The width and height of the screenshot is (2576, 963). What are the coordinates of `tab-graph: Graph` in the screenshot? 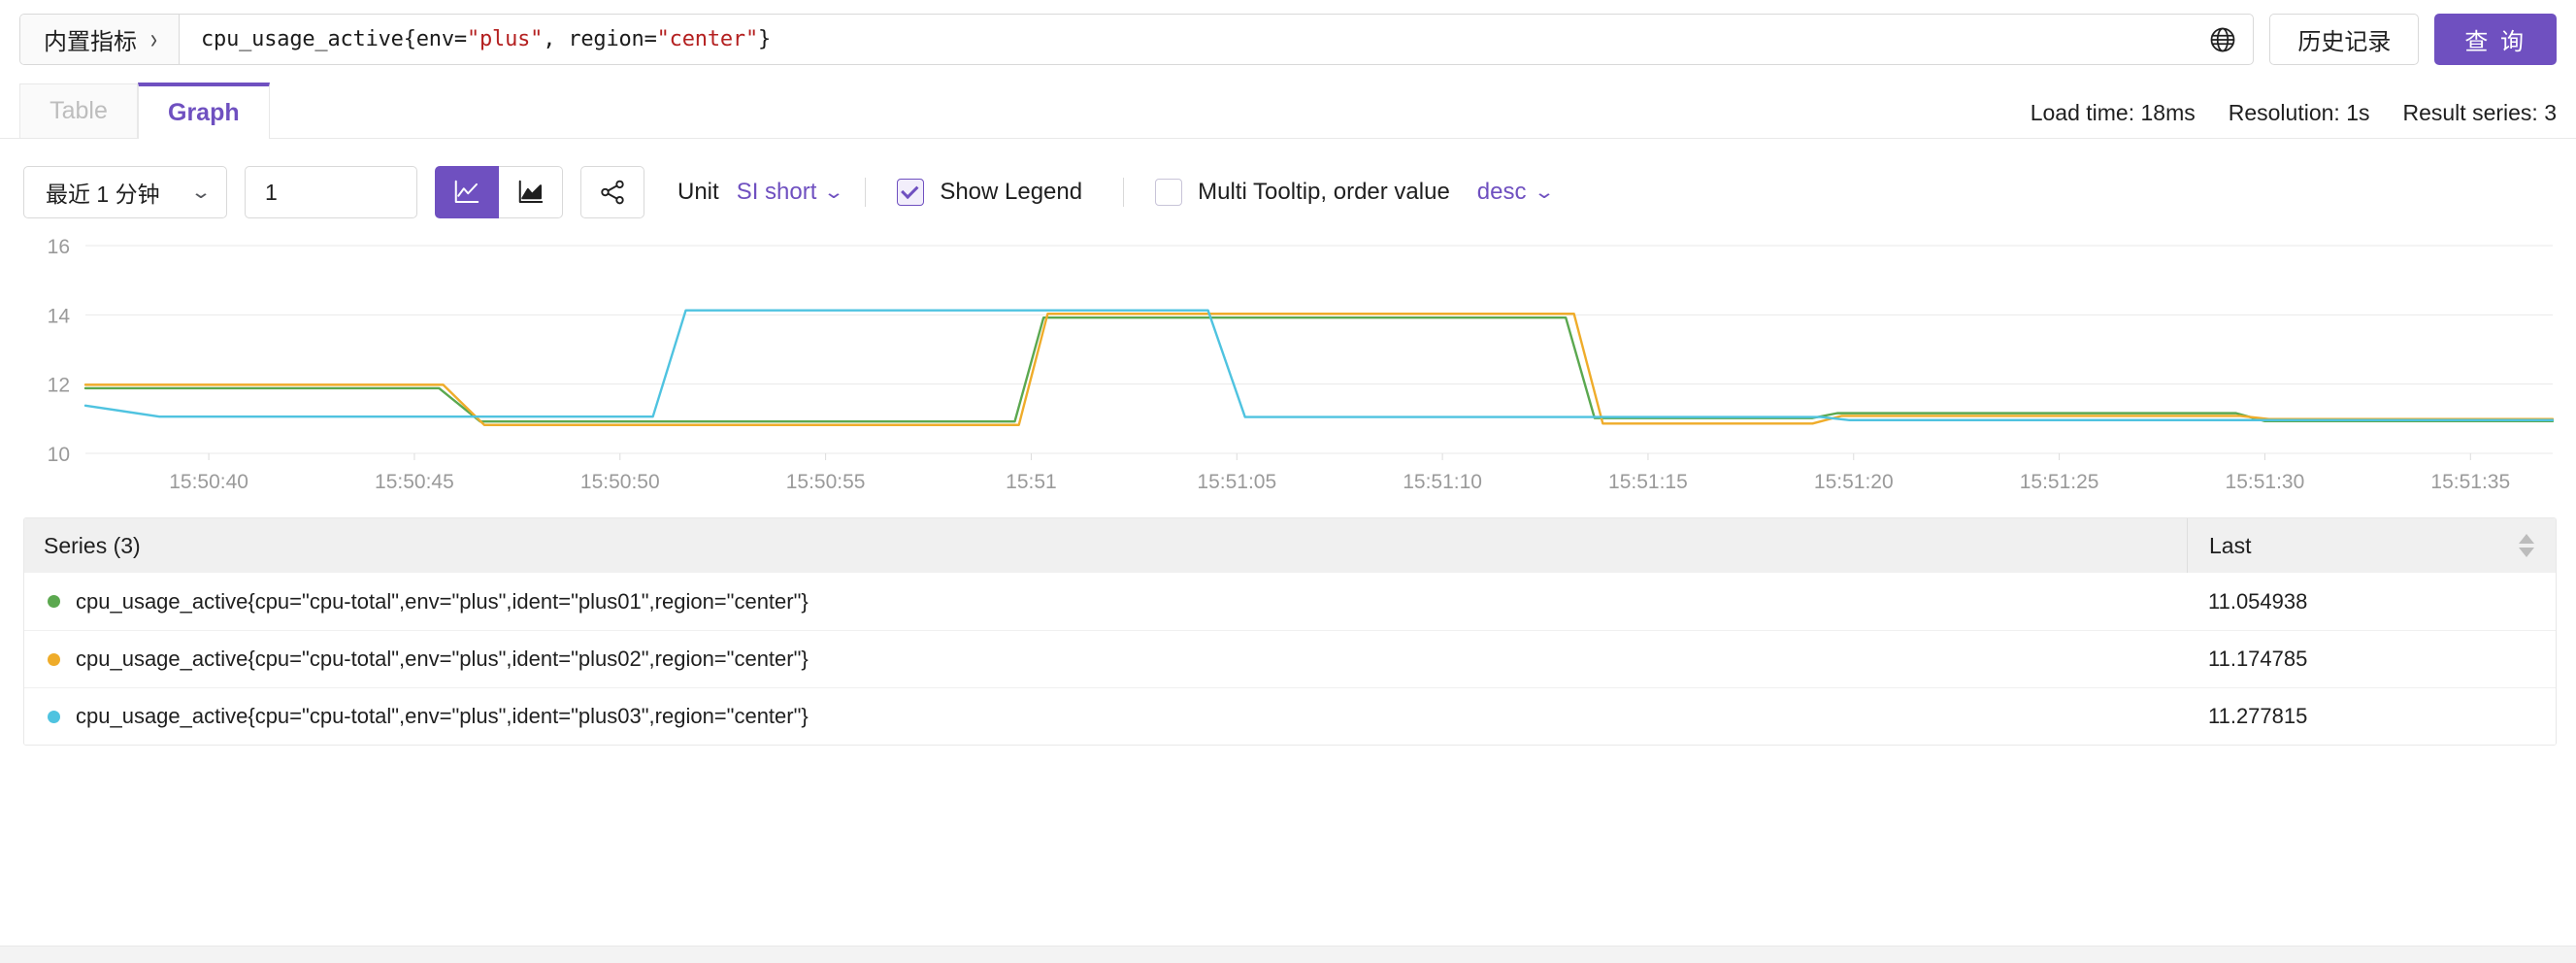 It's located at (204, 111).